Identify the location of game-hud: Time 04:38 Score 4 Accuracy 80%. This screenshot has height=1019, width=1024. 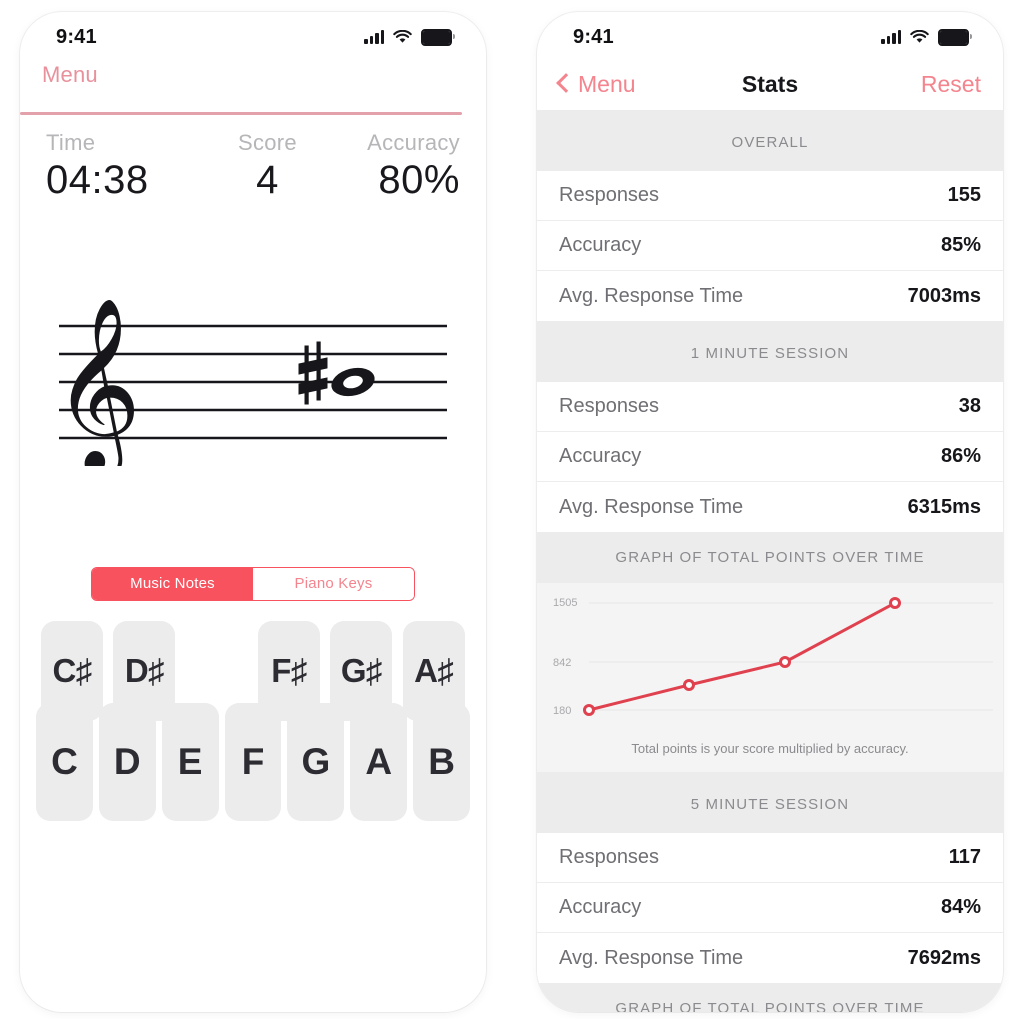
(253, 159).